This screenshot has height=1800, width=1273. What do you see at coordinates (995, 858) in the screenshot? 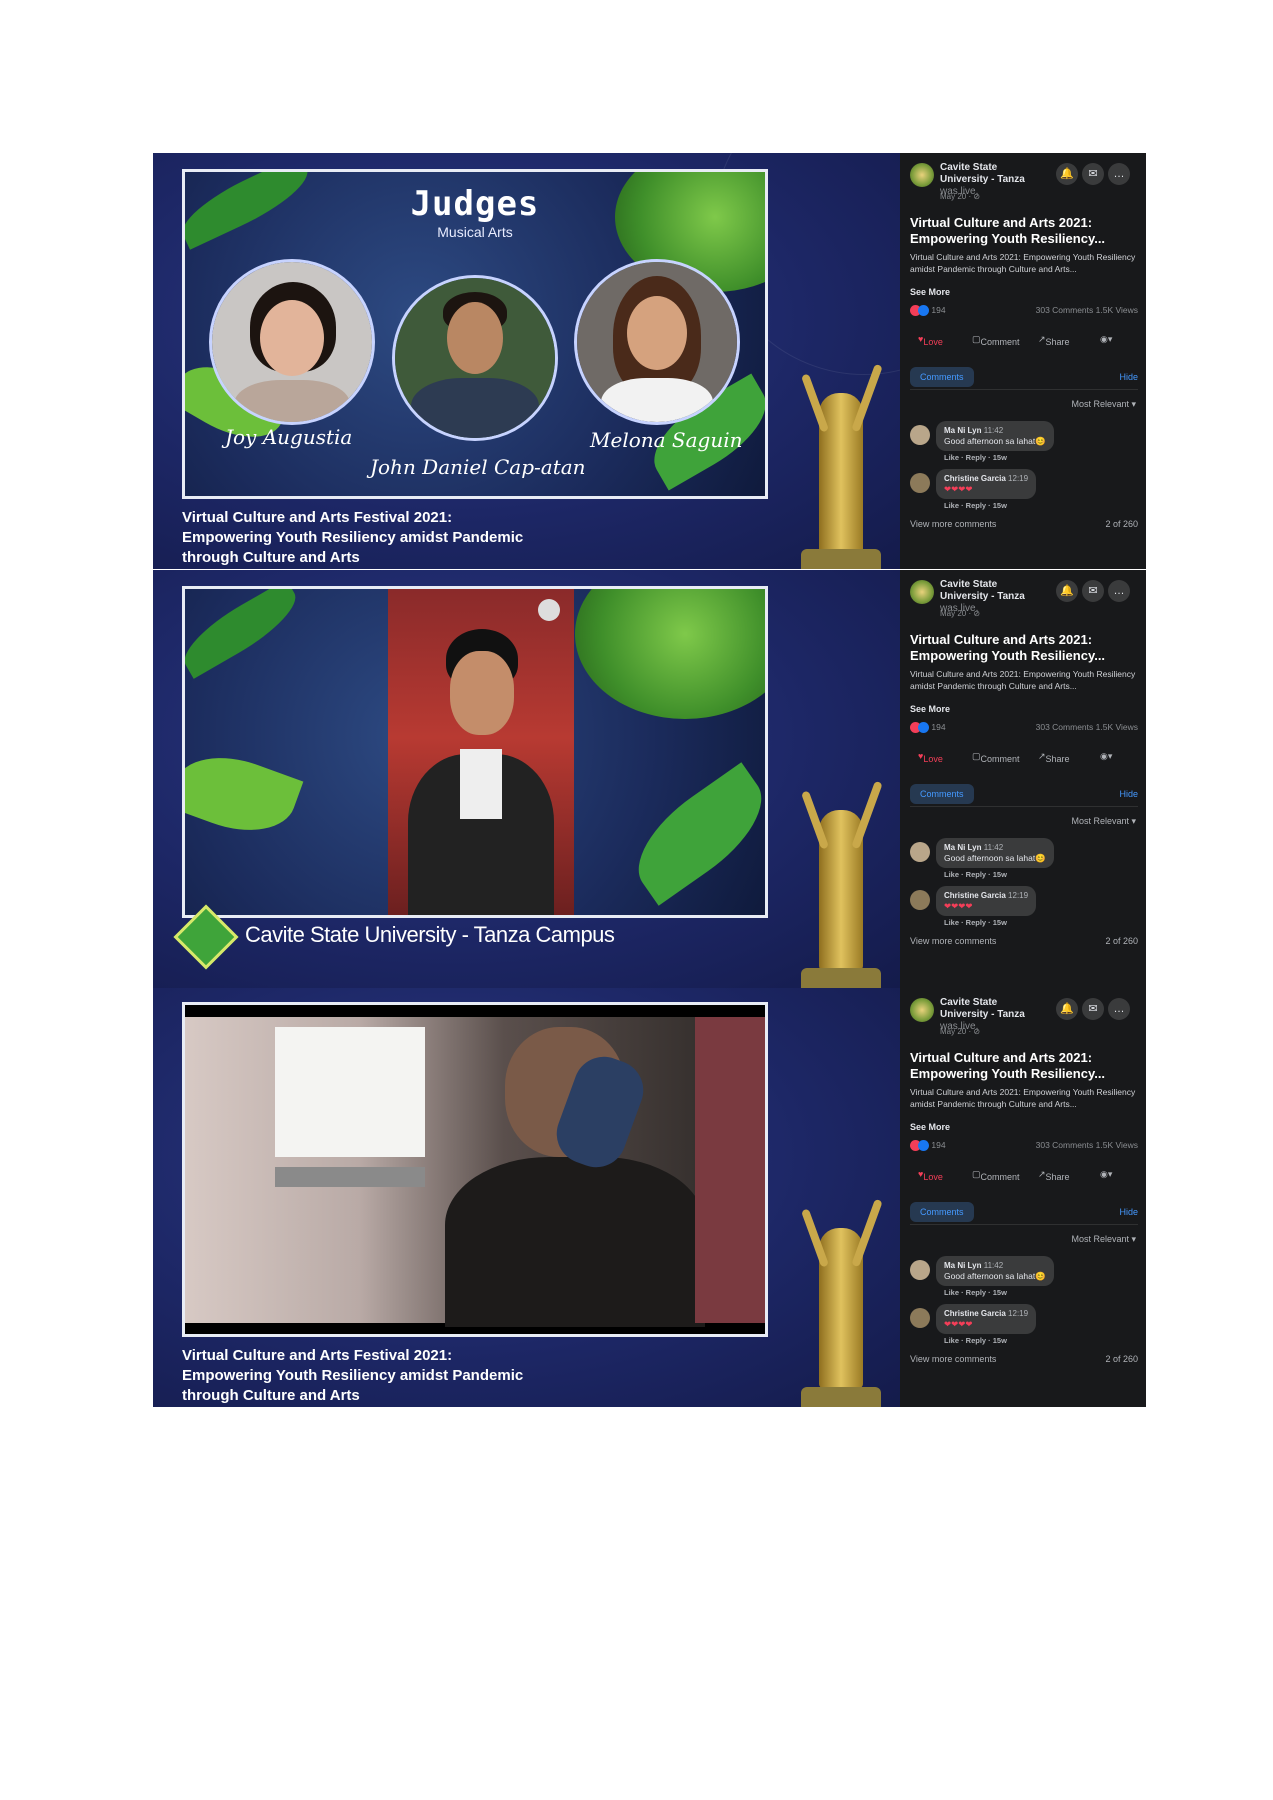
I see `comment-text: Good afternoon sa lahat😊` at bounding box center [995, 858].